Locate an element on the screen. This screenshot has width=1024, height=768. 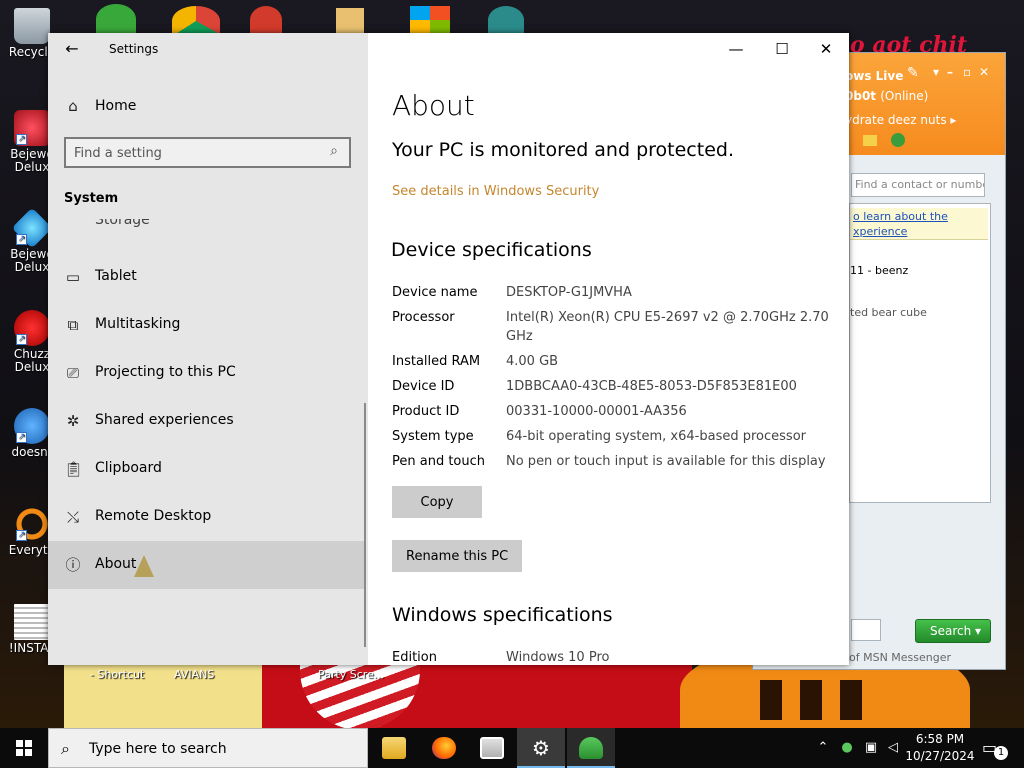
msn-footer: of MSN Messenger is located at coordinates (900, 657).